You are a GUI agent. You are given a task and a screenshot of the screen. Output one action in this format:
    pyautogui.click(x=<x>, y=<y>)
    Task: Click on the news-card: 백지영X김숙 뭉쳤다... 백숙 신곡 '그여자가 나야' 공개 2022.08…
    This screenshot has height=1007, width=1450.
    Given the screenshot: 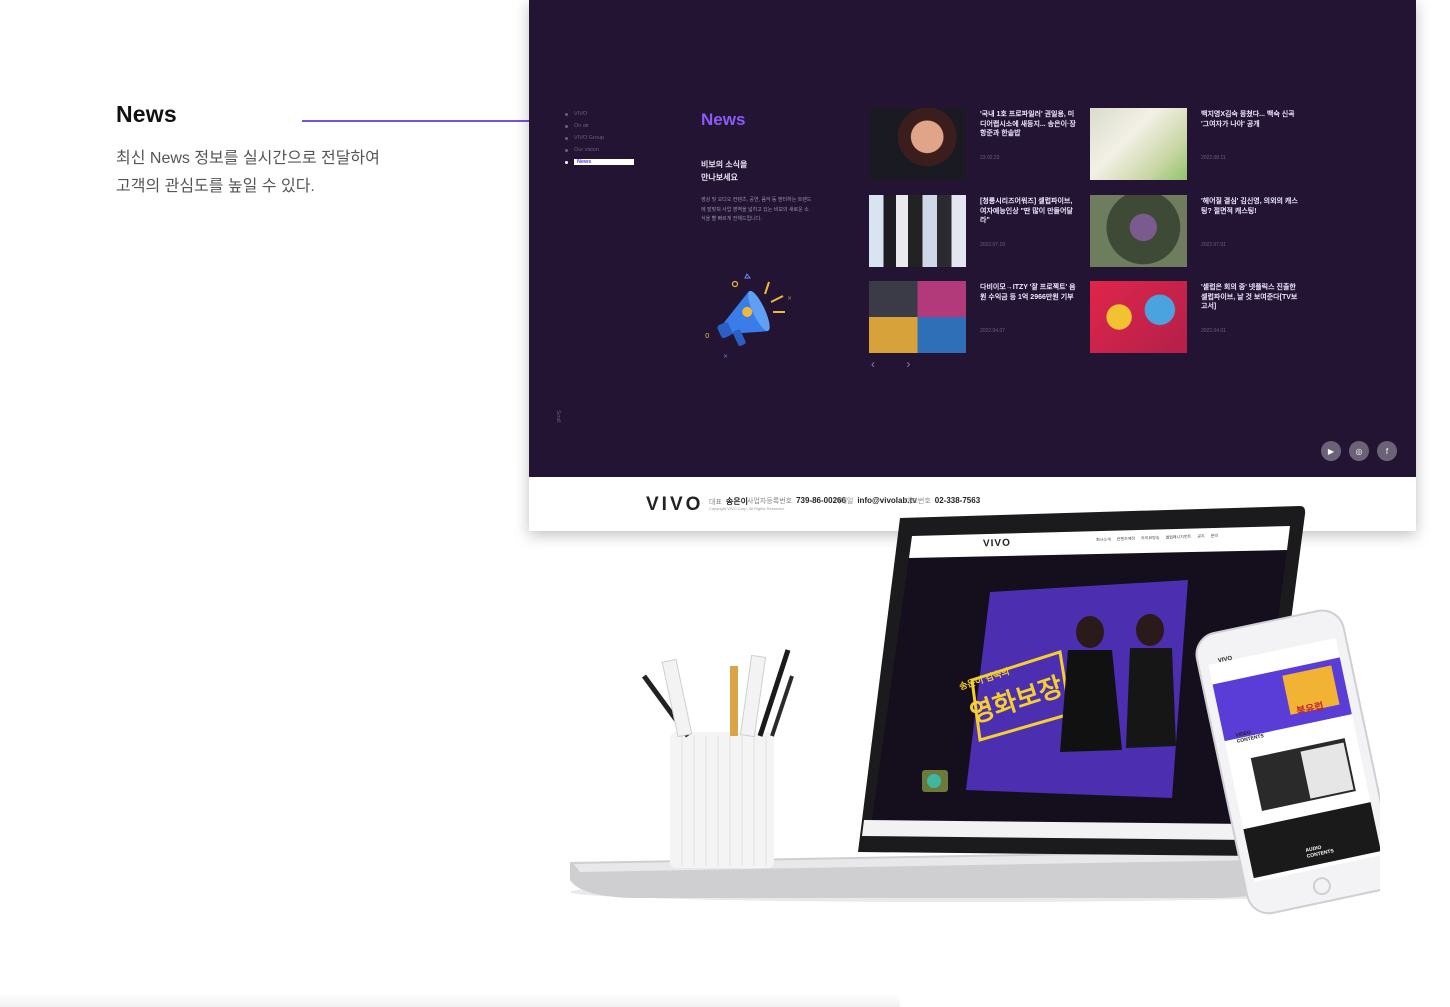 What is the action you would take?
    pyautogui.click(x=1192, y=144)
    